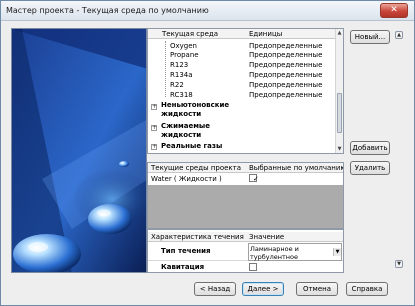 The height and width of the screenshot is (306, 415). What do you see at coordinates (177, 84) in the screenshot?
I see `fluid-name: R22` at bounding box center [177, 84].